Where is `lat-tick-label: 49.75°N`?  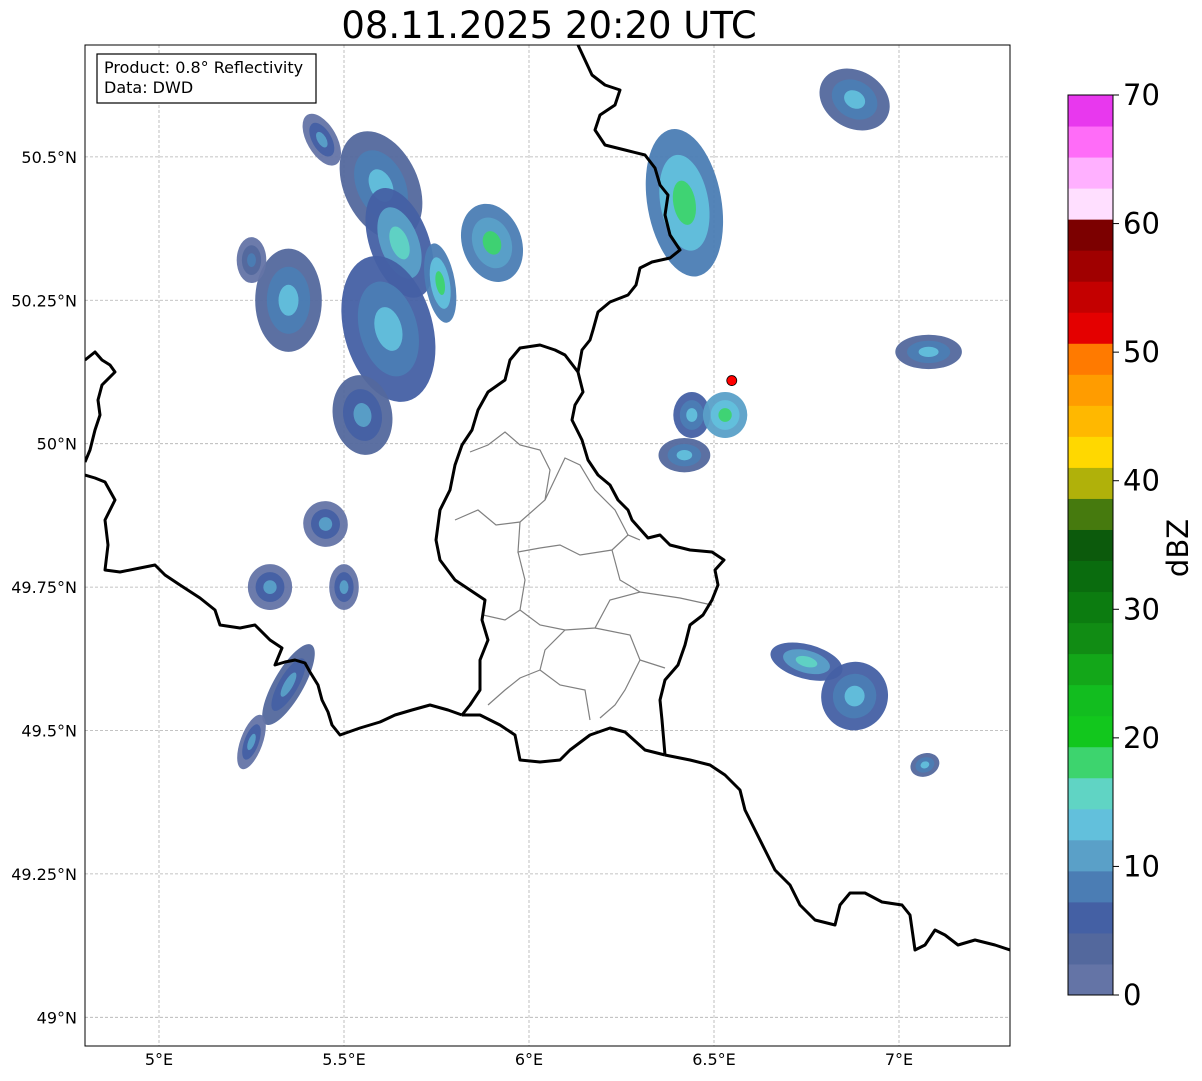
lat-tick-label: 49.75°N is located at coordinates (44, 587).